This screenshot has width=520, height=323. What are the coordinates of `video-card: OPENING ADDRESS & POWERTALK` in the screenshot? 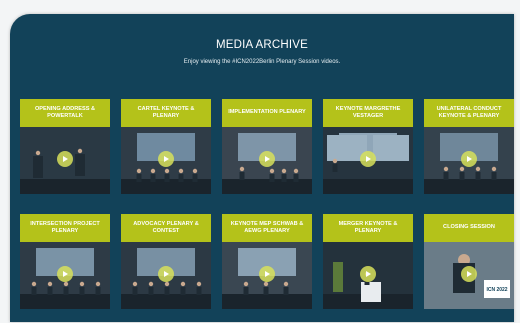 It's located at (65, 146).